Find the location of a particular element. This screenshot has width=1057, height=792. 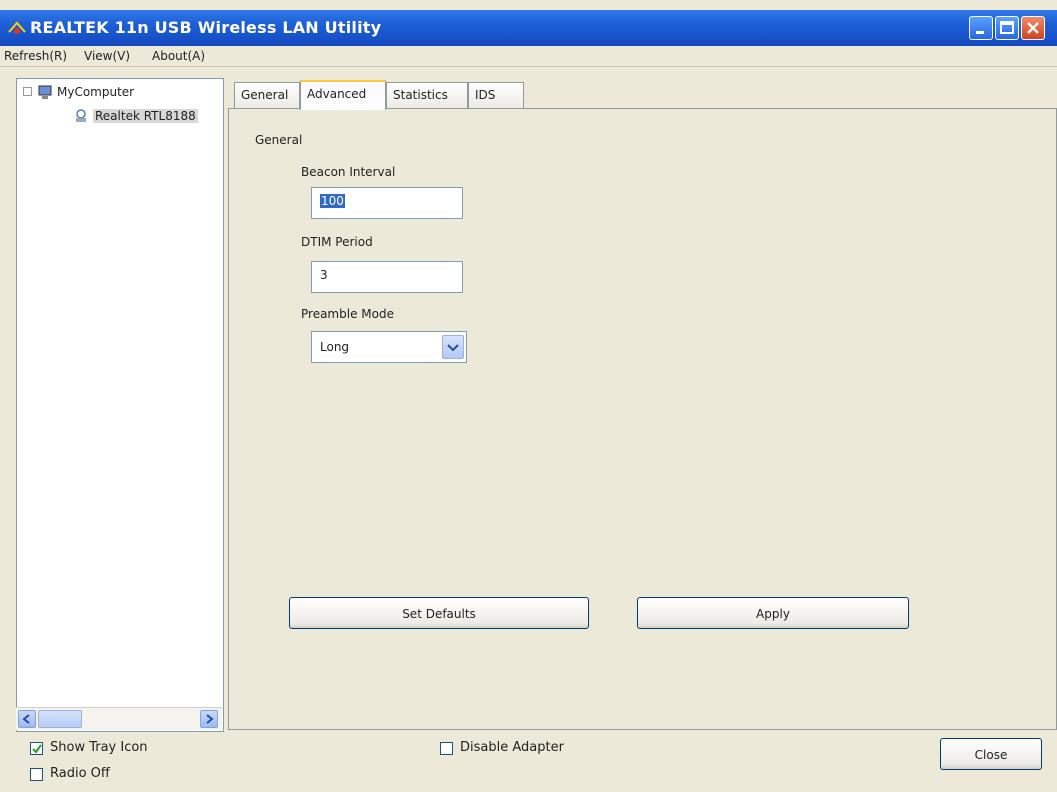

tab-ids: IDS is located at coordinates (496, 95).